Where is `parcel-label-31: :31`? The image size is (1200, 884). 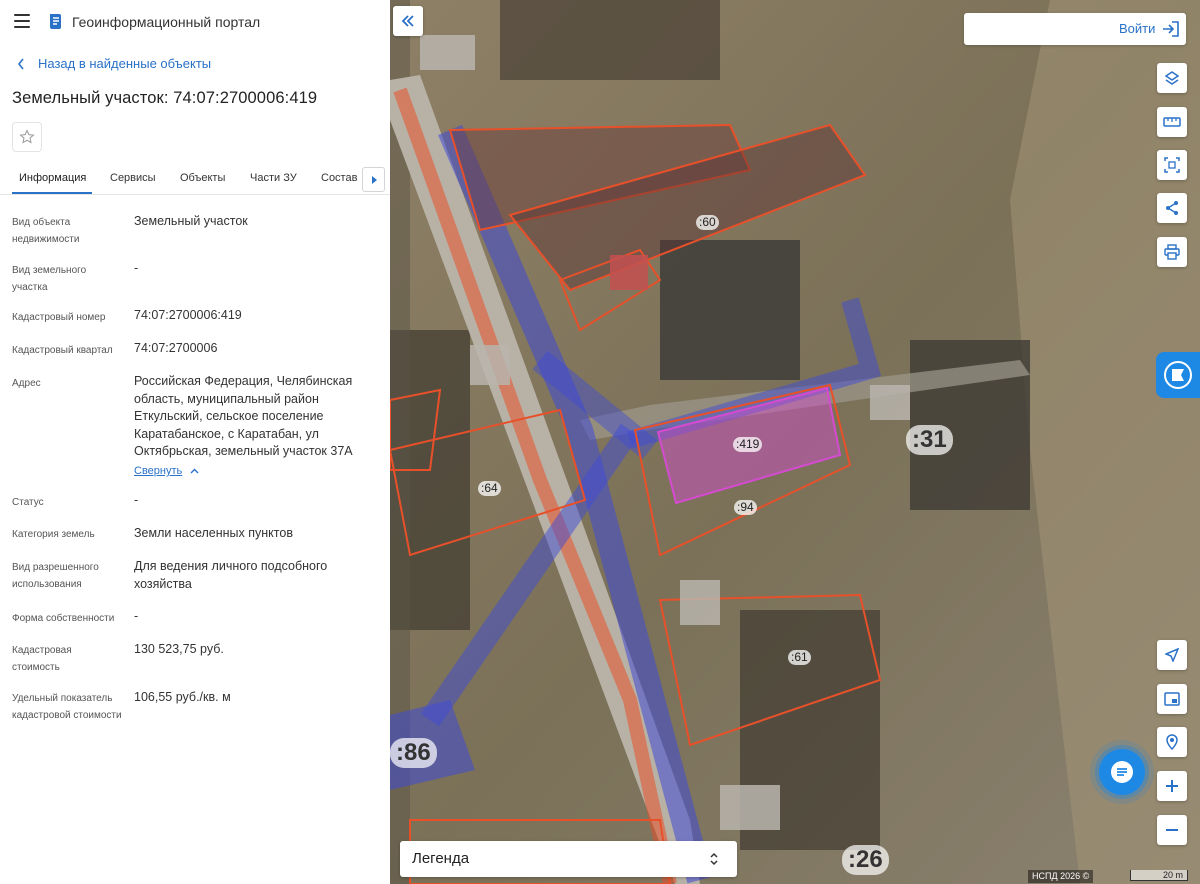
parcel-label-31: :31 is located at coordinates (929, 440).